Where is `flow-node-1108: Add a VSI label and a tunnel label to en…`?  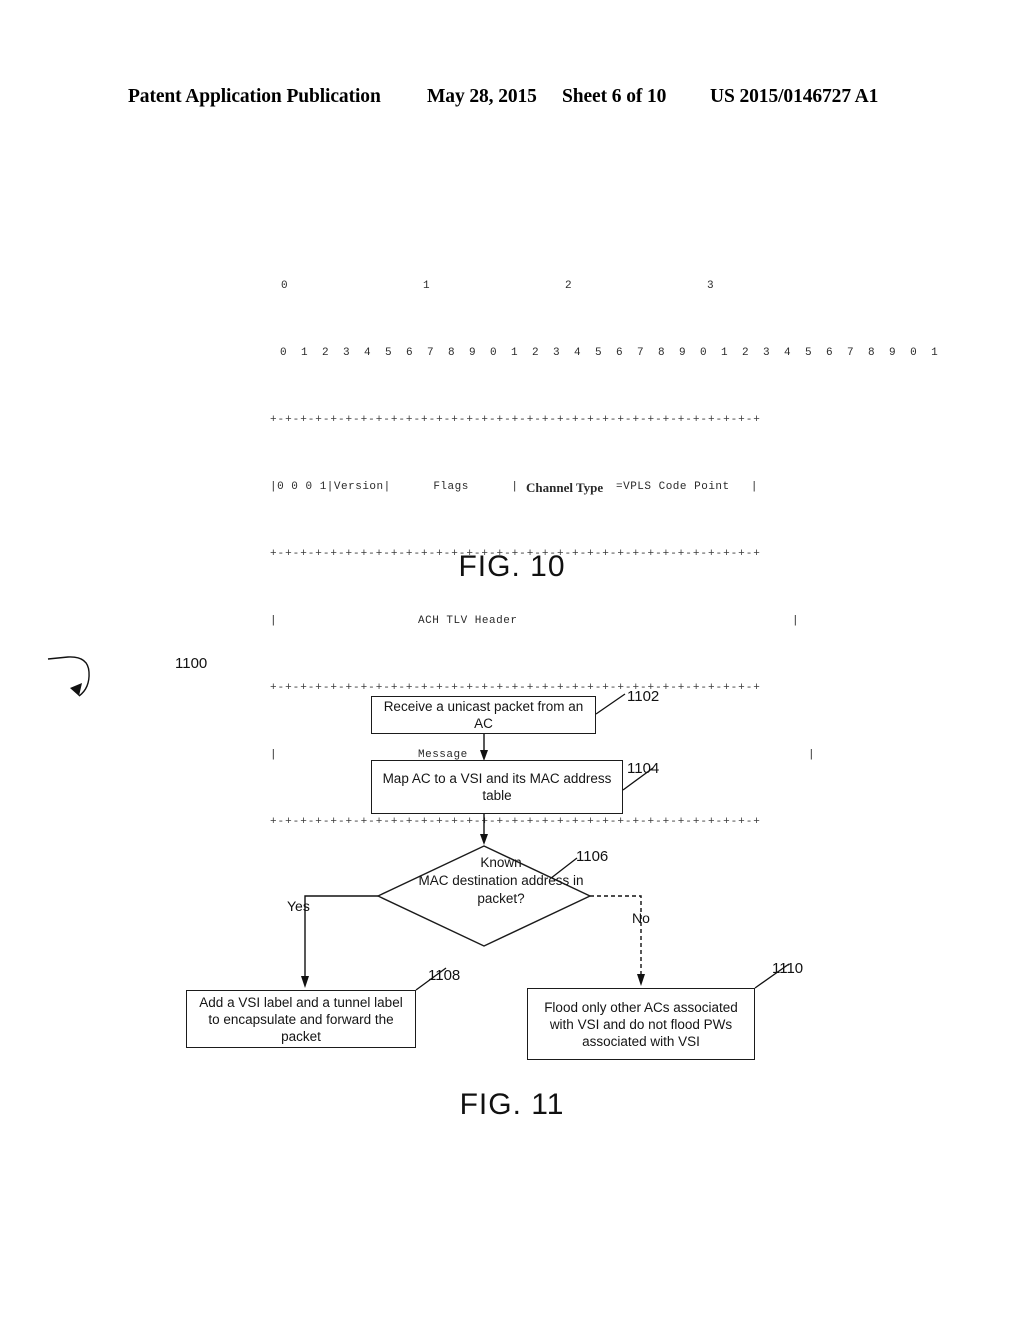
flow-node-1108: Add a VSI label and a tunnel label to en… is located at coordinates (301, 1019).